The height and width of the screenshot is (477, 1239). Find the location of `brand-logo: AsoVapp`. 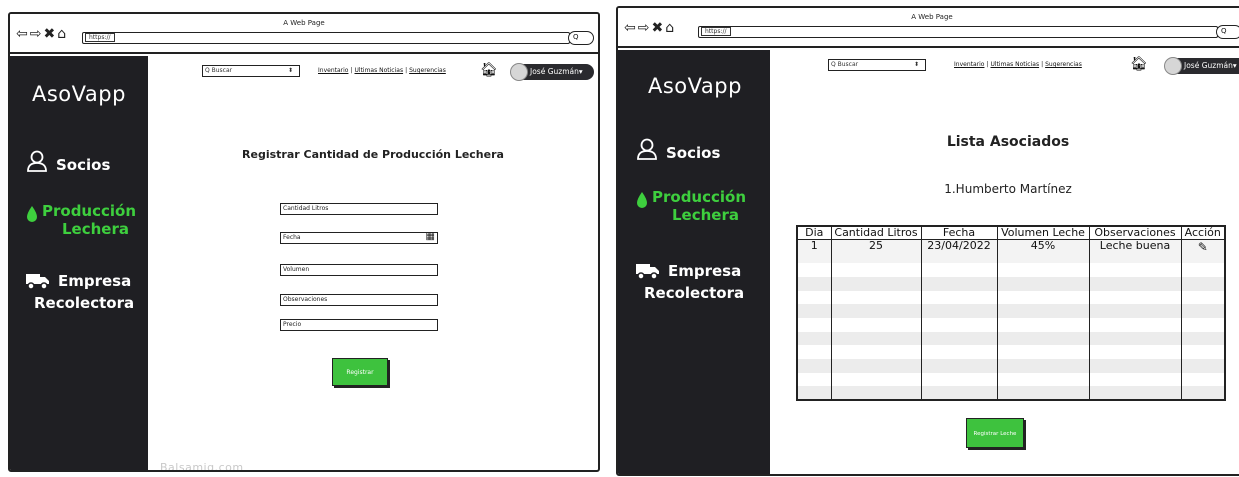

brand-logo: AsoVapp is located at coordinates (79, 94).